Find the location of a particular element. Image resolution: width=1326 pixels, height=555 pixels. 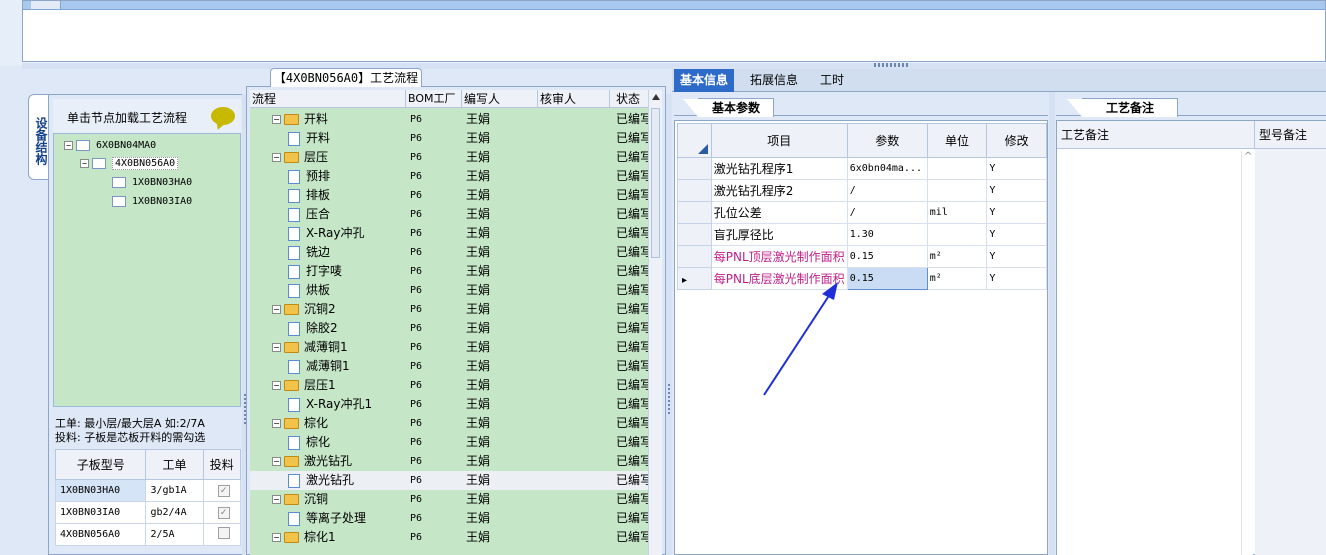

select-all-corner is located at coordinates (694, 140).